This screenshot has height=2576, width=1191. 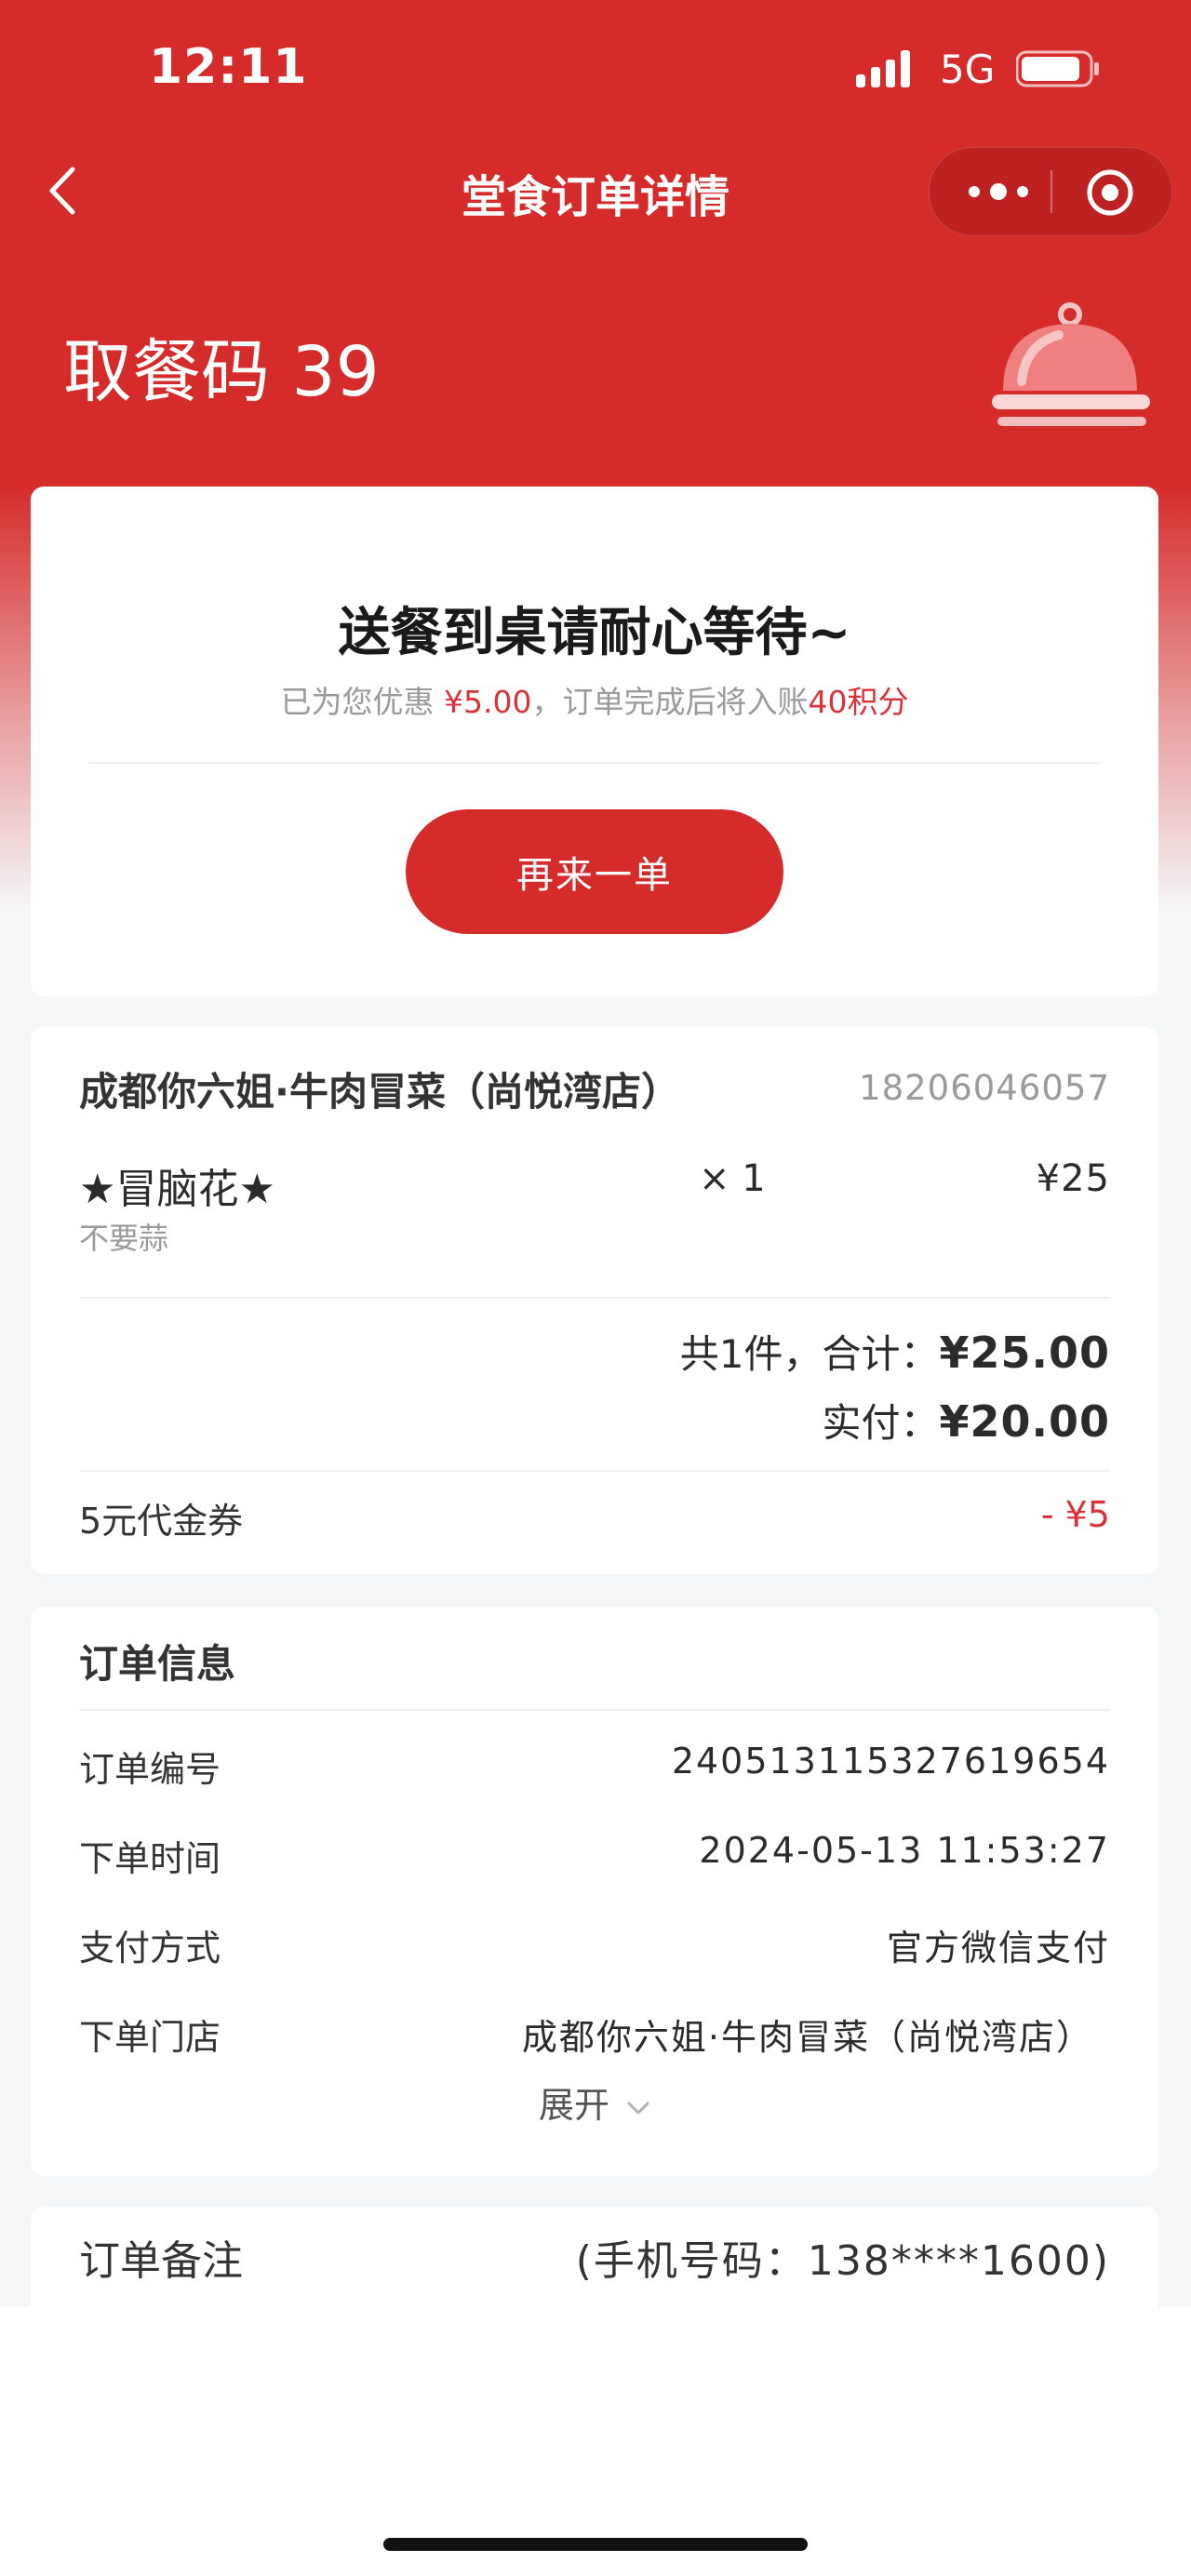 I want to click on expand-button: 展开, so click(x=594, y=2102).